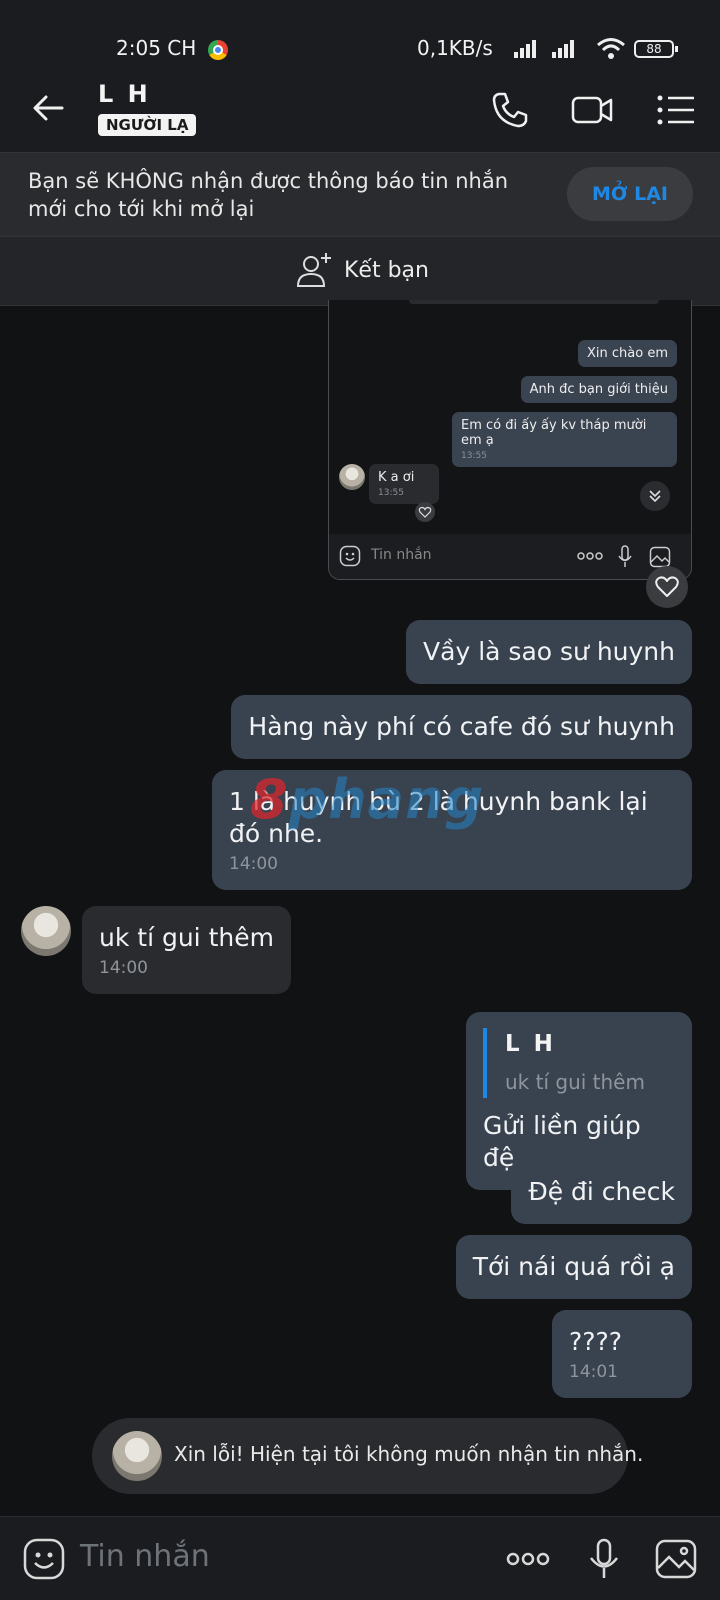 The image size is (720, 1600). Describe the element at coordinates (218, 50) in the screenshot. I see `chrome-icon` at that location.